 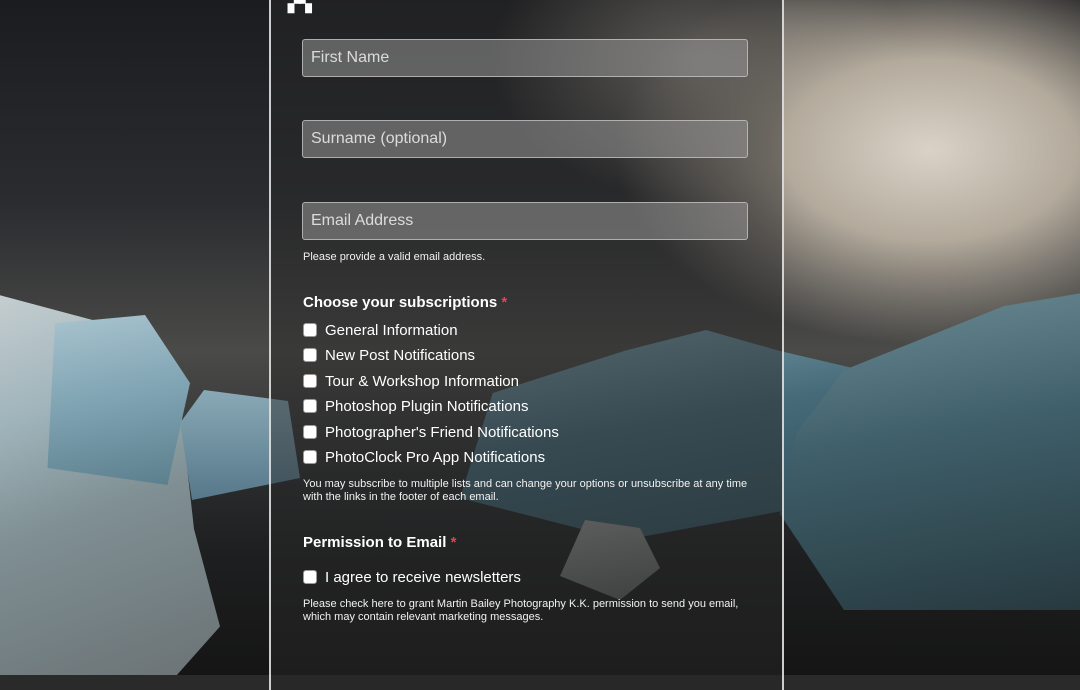 What do you see at coordinates (423, 577) in the screenshot?
I see `checkbox-label: I agree to receive newsletters` at bounding box center [423, 577].